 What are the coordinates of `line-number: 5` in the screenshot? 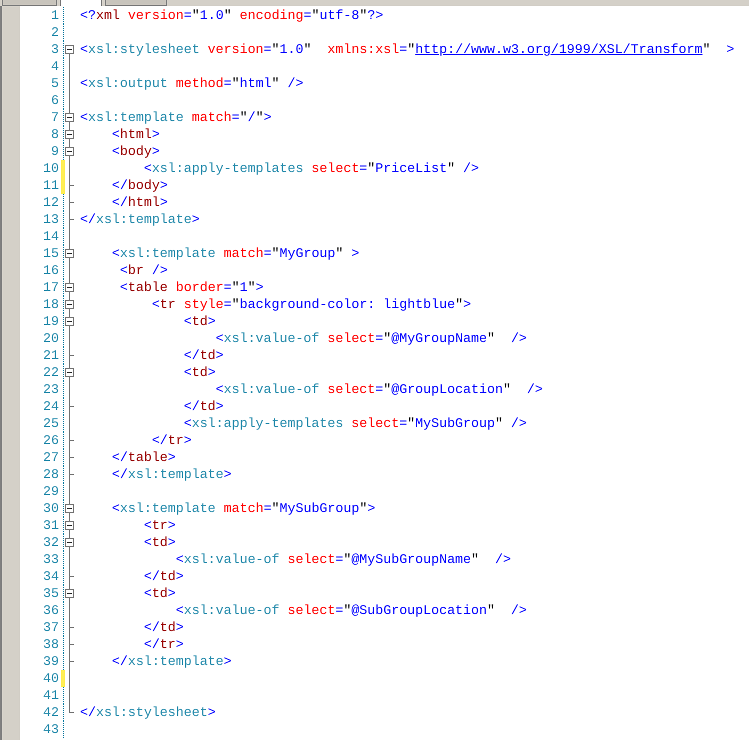 It's located at (54, 83).